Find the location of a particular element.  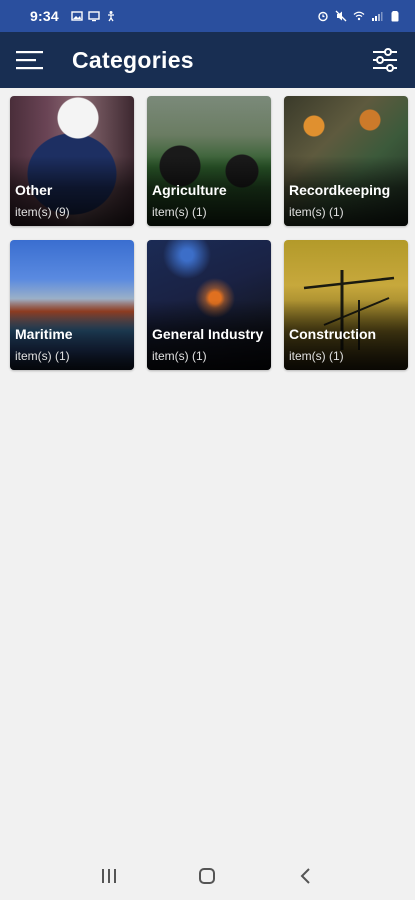

status-left: 9:34 is located at coordinates (73, 16).